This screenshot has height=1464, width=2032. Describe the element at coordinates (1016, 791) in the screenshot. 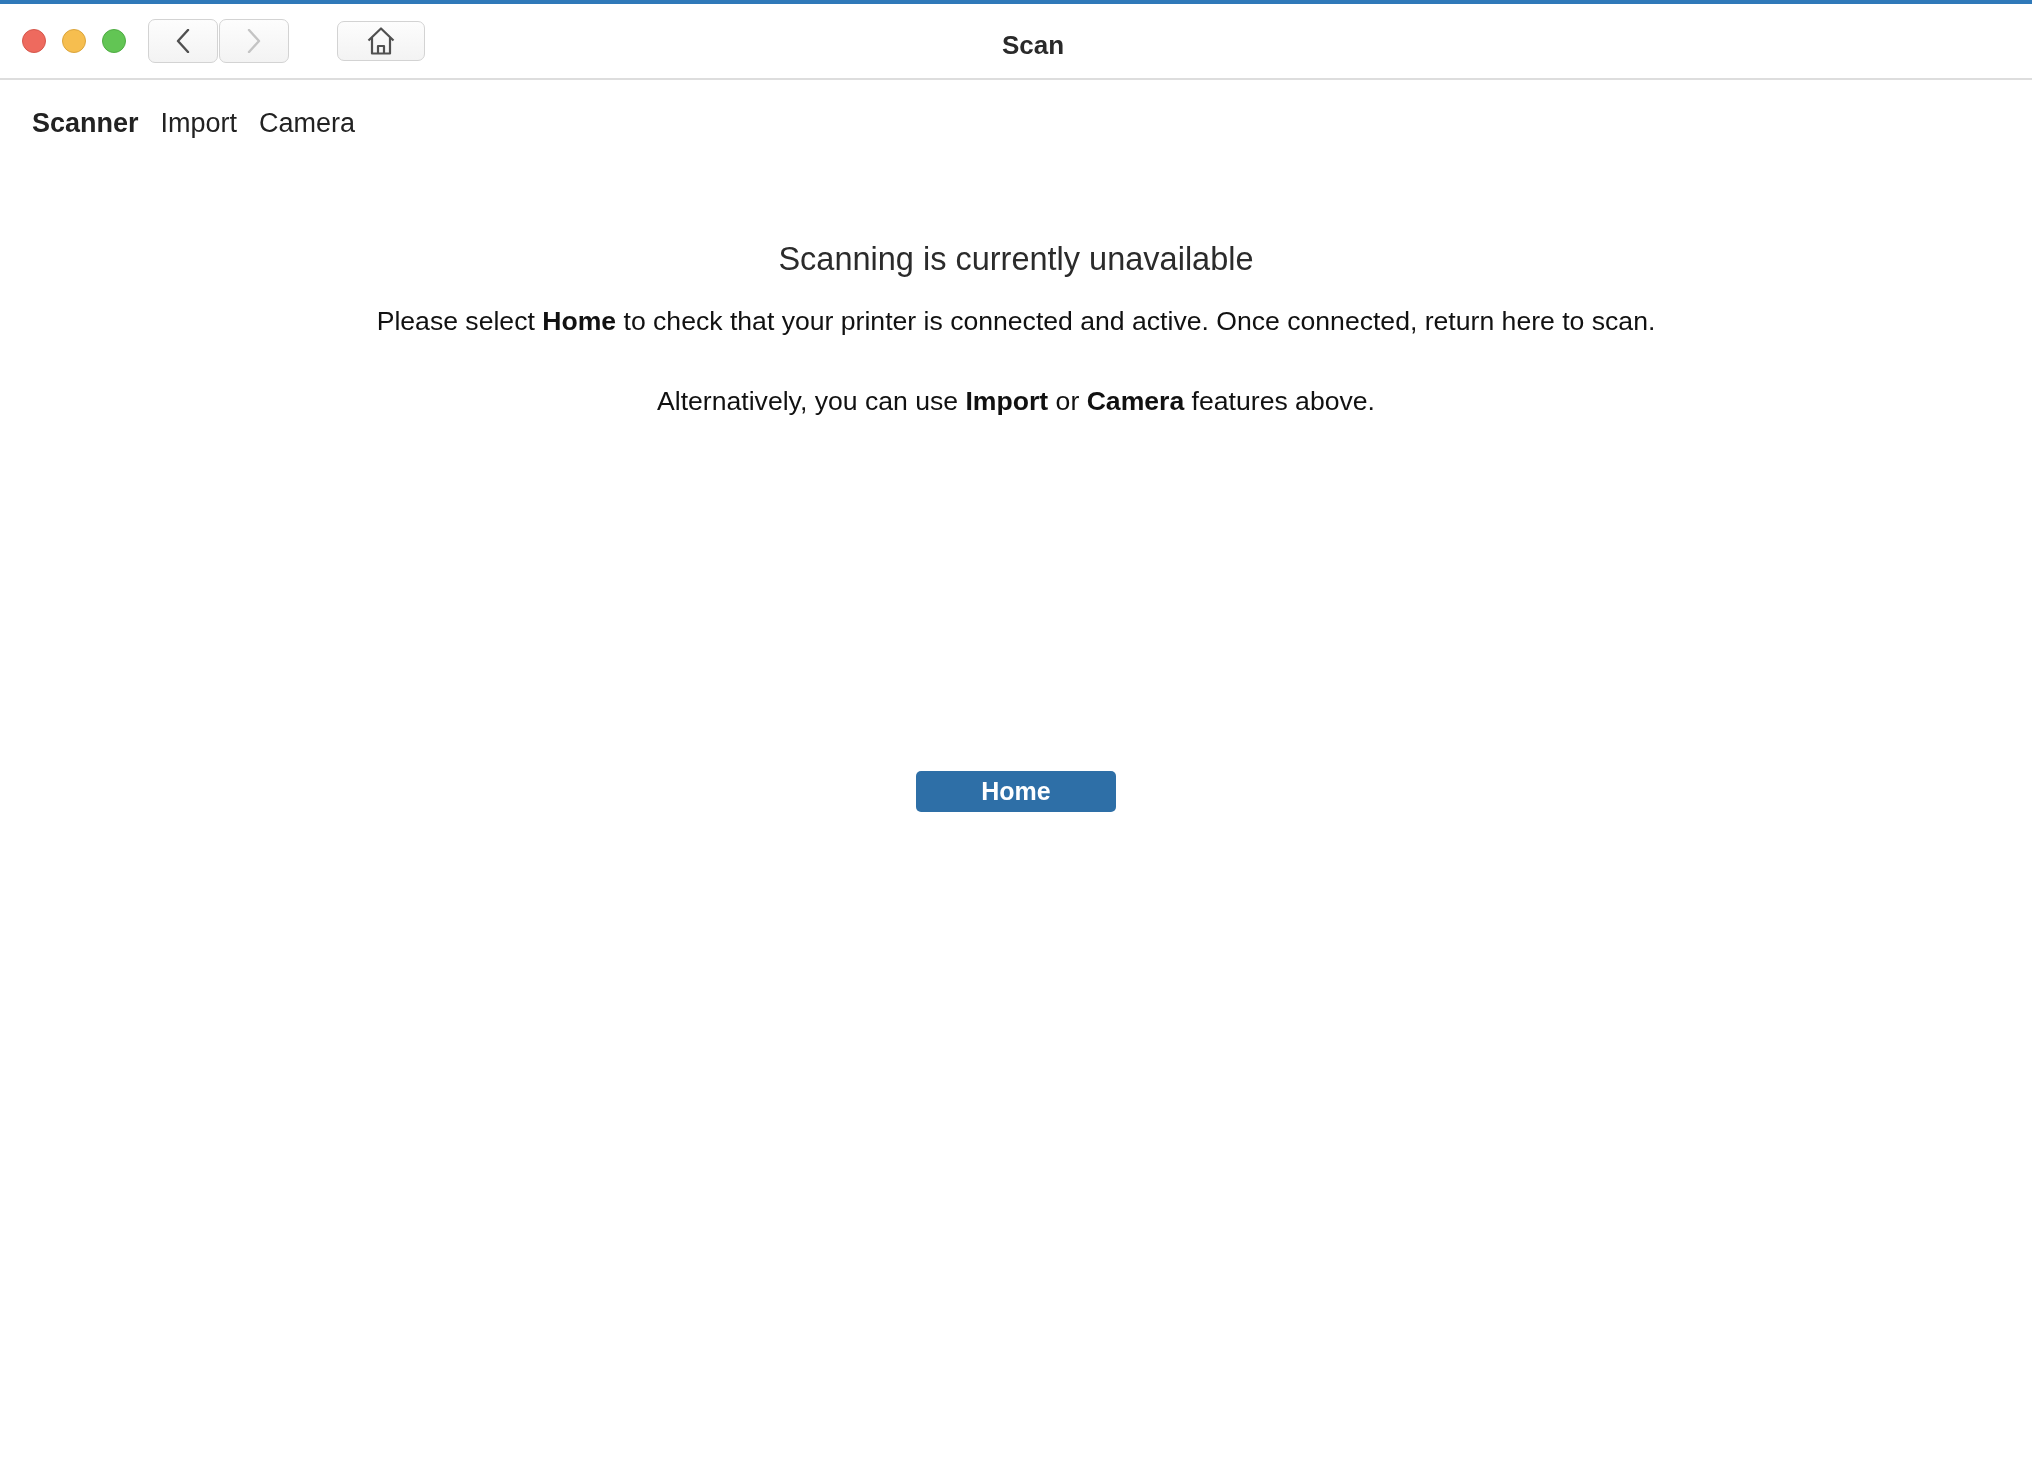

I see `home-button: Home` at that location.